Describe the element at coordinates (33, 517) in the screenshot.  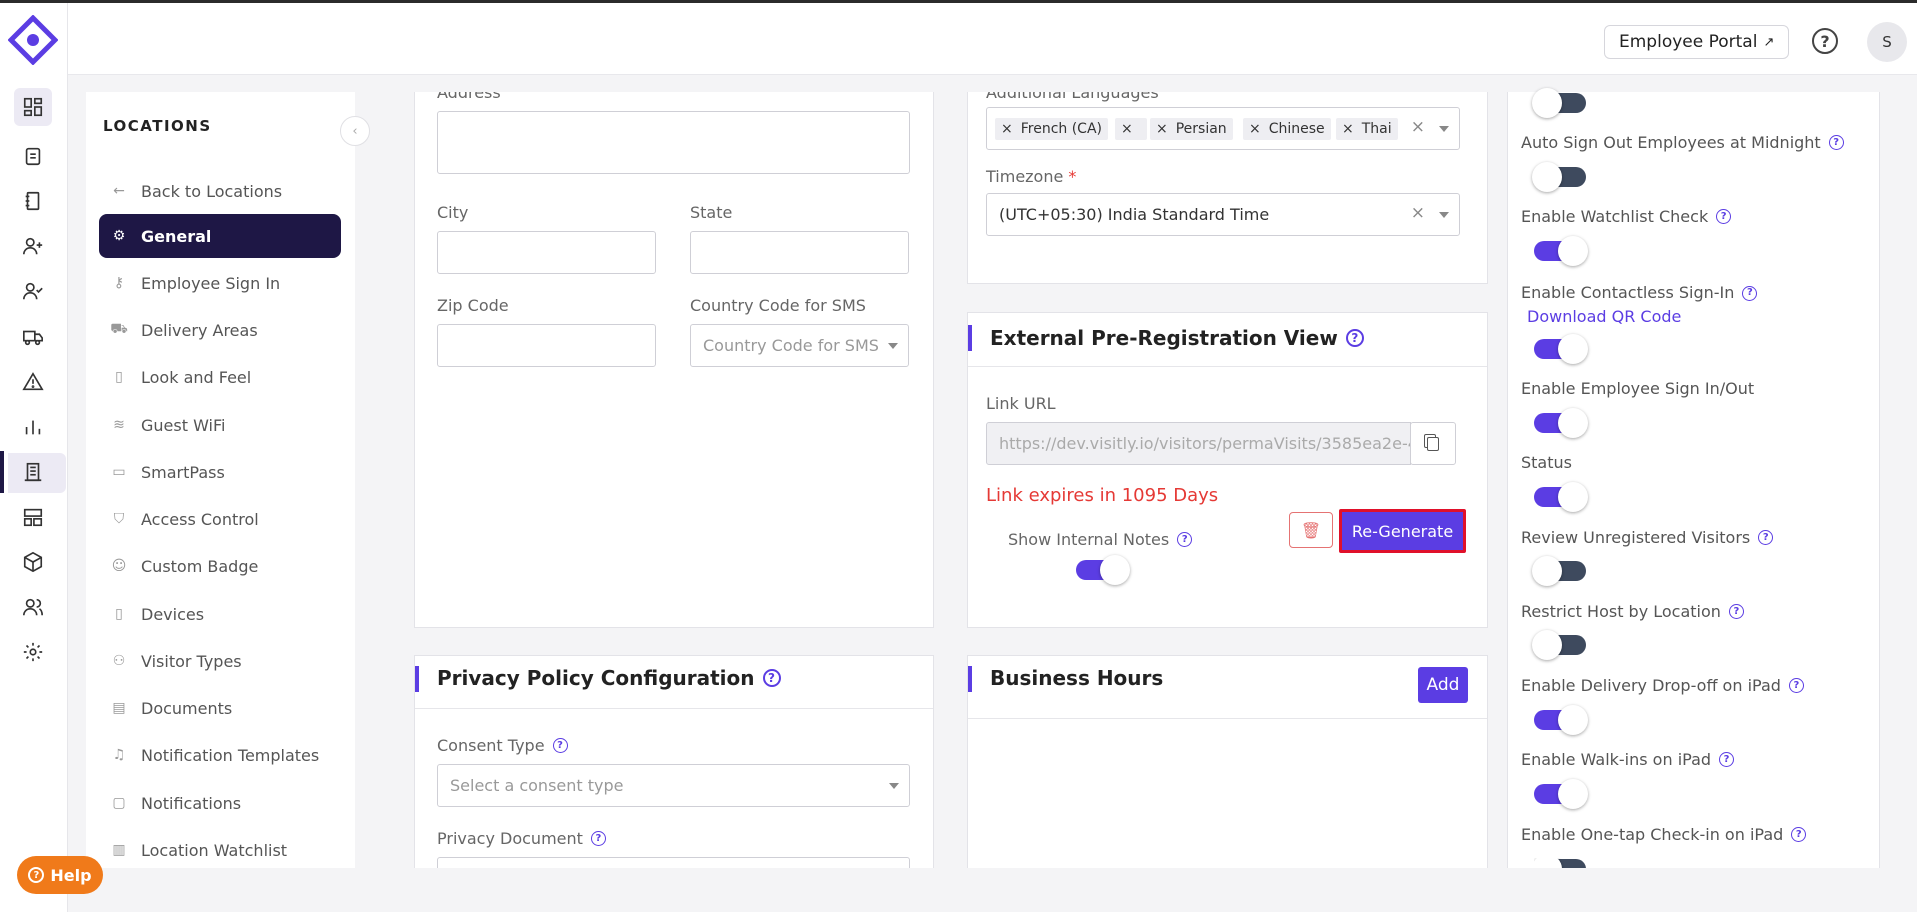
I see `layout-icon` at that location.